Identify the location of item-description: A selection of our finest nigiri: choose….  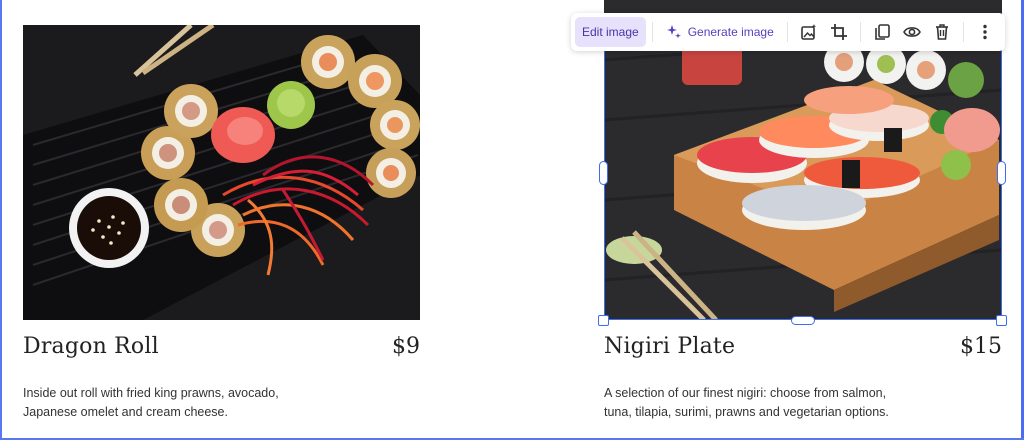
(754, 403).